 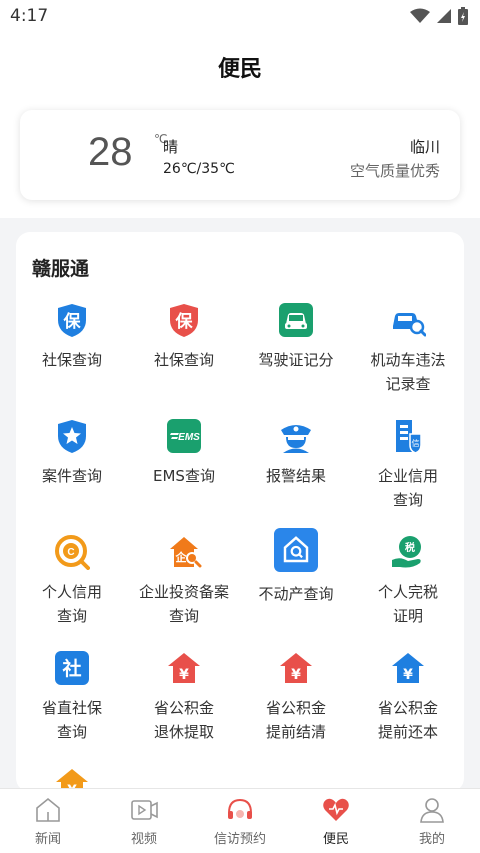 I want to click on tab-label: 信访预约, so click(x=239, y=839).